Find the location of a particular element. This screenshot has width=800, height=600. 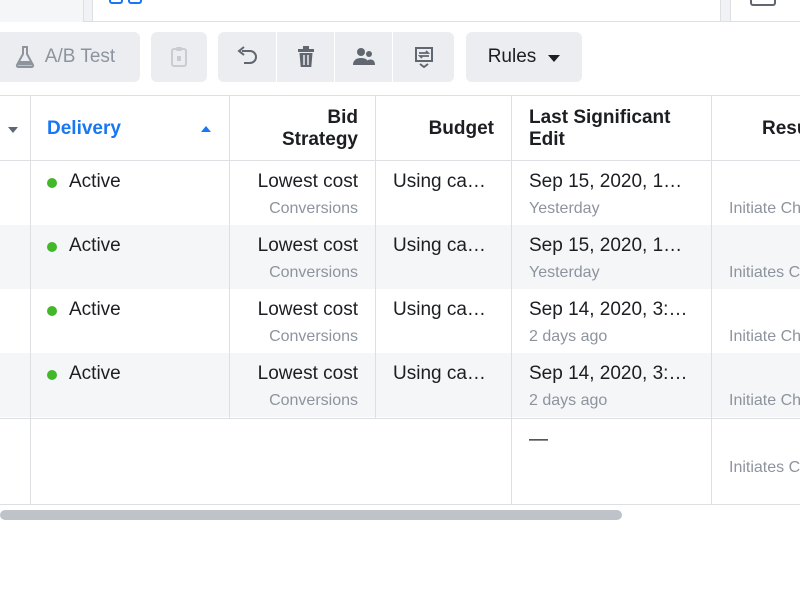

rules-label: Rules is located at coordinates (512, 56).